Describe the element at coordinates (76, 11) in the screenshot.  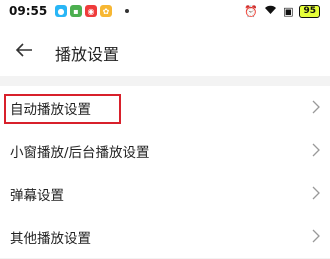
I see `app-icon-2: ▪` at that location.